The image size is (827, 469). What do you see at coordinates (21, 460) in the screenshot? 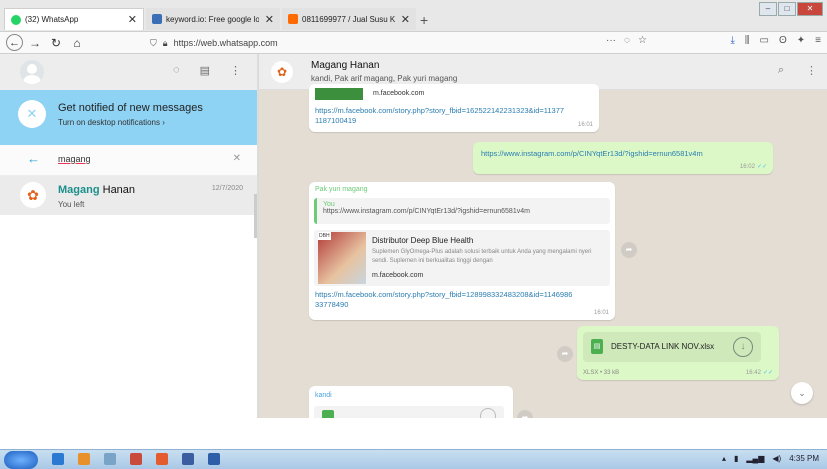
I see `start-button` at bounding box center [21, 460].